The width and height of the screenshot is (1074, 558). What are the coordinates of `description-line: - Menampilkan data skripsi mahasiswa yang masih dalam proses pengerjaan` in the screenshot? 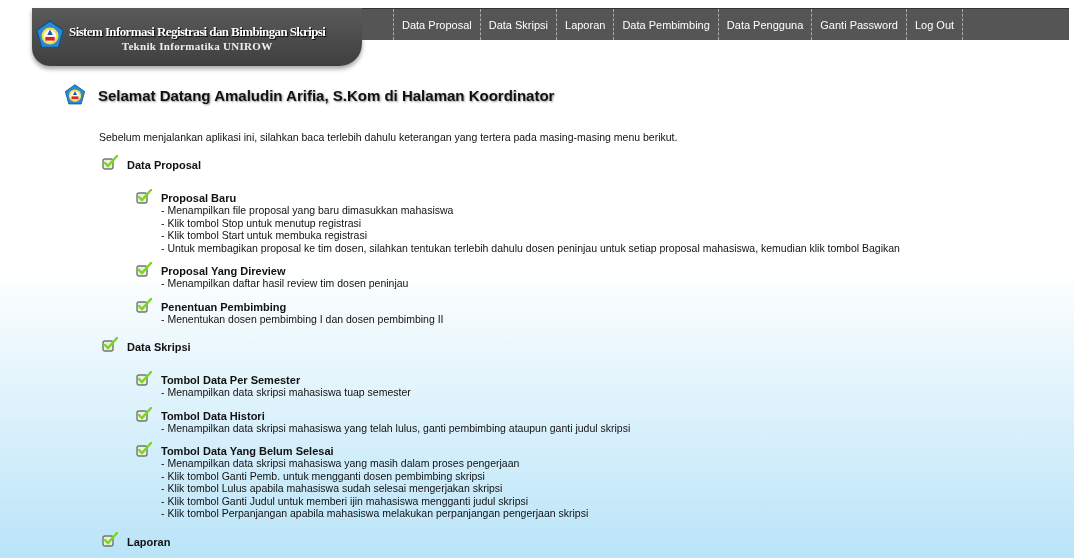 It's located at (341, 463).